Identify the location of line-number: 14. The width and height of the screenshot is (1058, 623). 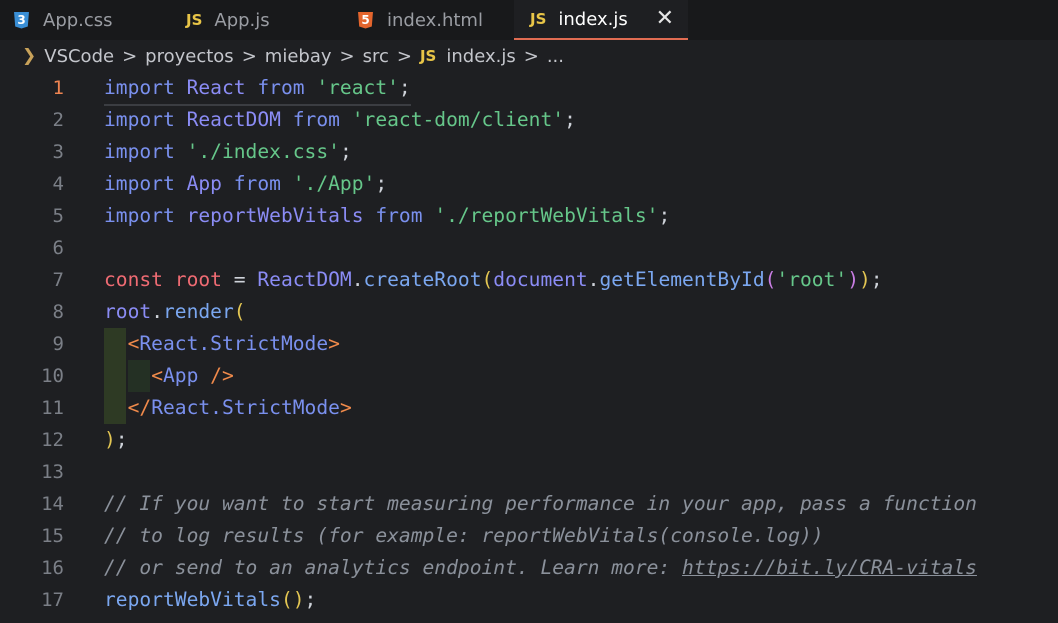
(52, 504).